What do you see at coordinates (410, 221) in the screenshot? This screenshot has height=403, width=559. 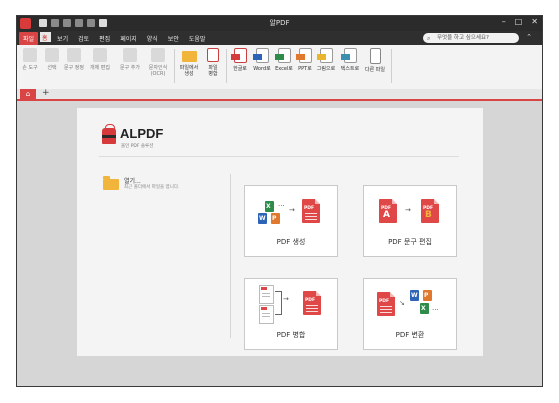 I see `edit-pdf-text-card: PDF A → PDF B PDF 문구 편집` at bounding box center [410, 221].